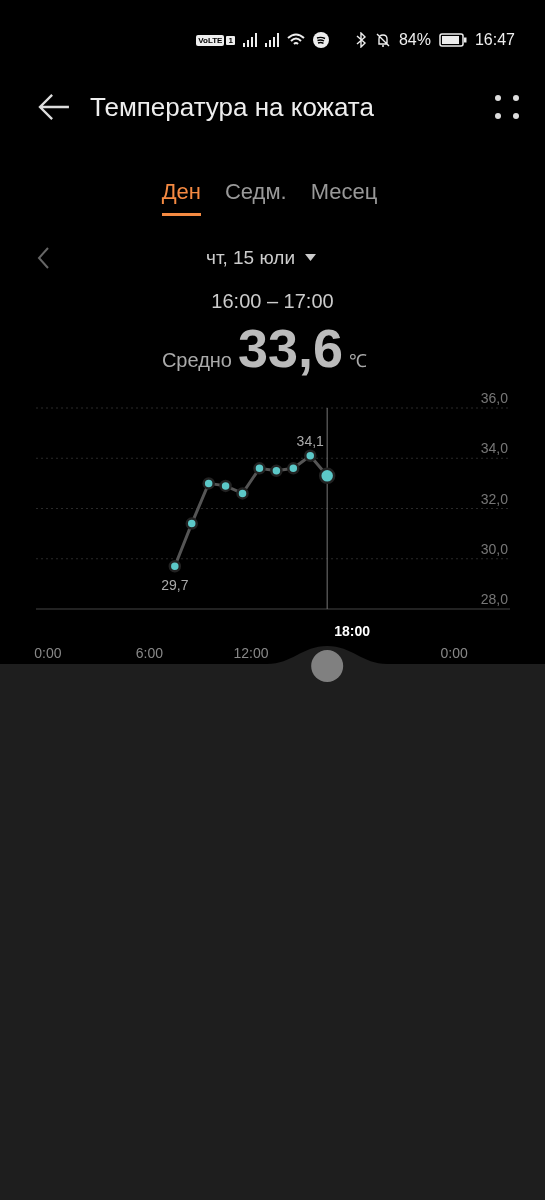 The image size is (545, 1200). Describe the element at coordinates (494, 399) in the screenshot. I see `y-axis-label: 36,0` at that location.